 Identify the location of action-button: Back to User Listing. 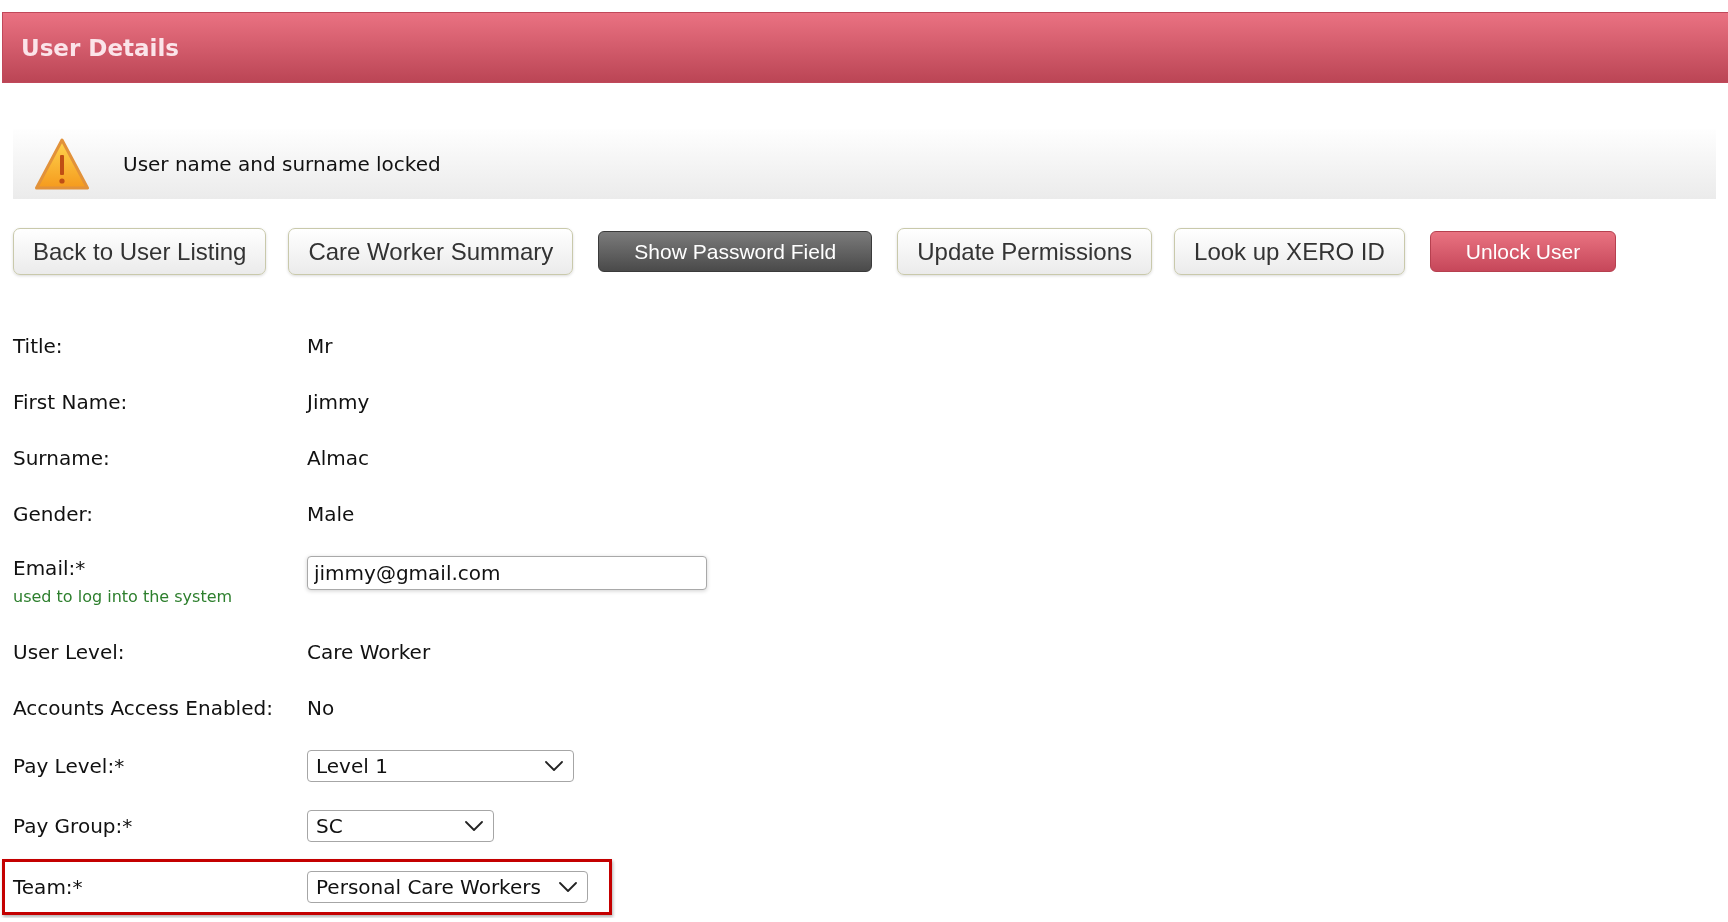
(140, 251).